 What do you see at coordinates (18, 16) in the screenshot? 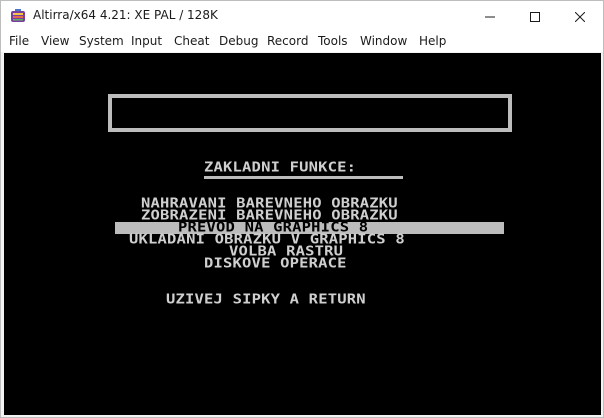
I see `altirra-app-icon` at bounding box center [18, 16].